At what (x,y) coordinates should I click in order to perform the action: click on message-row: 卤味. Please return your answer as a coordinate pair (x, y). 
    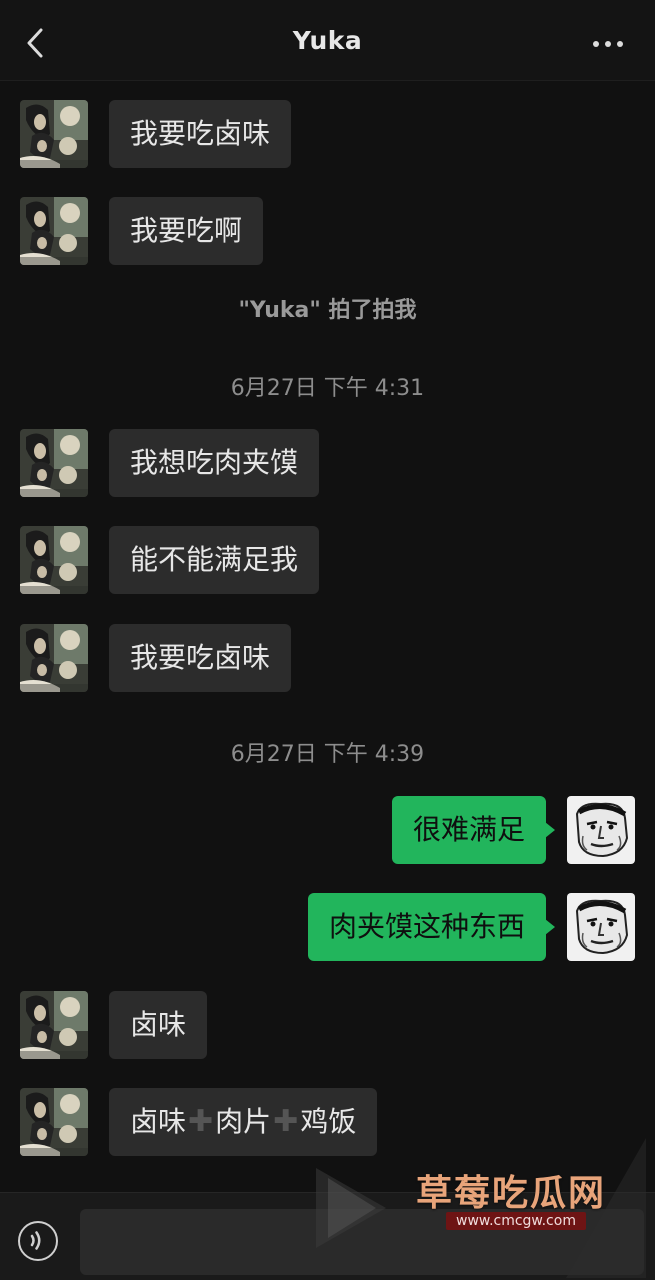
    Looking at the image, I should click on (327, 1025).